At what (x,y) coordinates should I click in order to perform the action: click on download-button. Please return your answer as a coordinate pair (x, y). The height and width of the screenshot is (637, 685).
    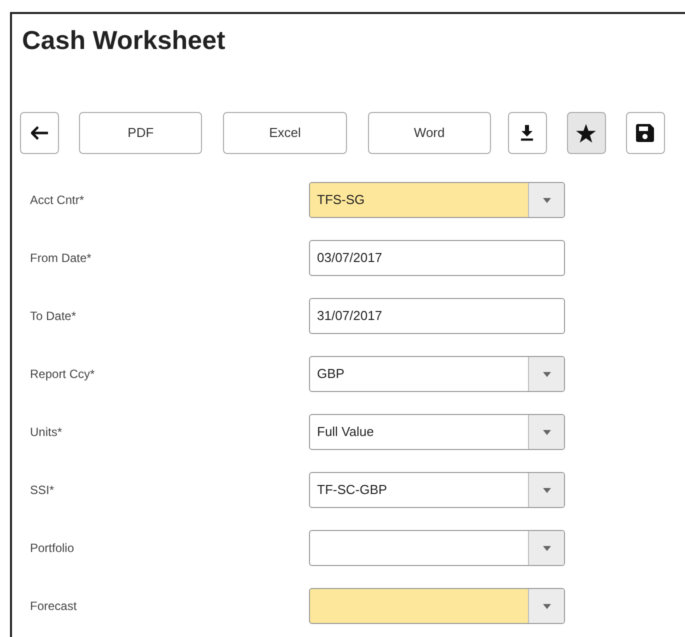
    Looking at the image, I should click on (527, 133).